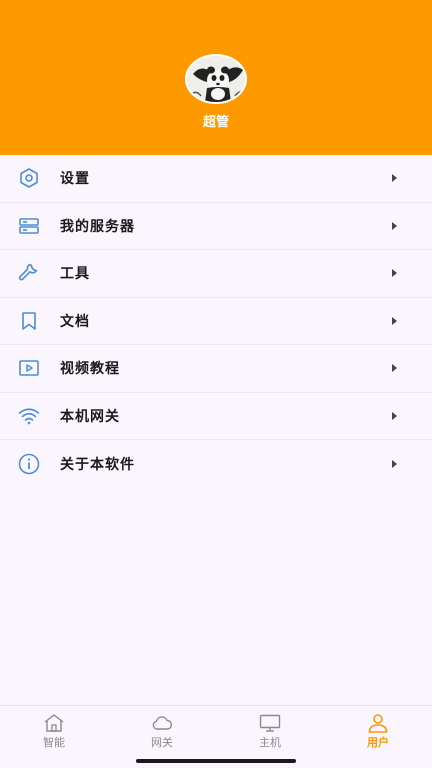 The image size is (432, 768). I want to click on tab-gateway: 网关, so click(162, 730).